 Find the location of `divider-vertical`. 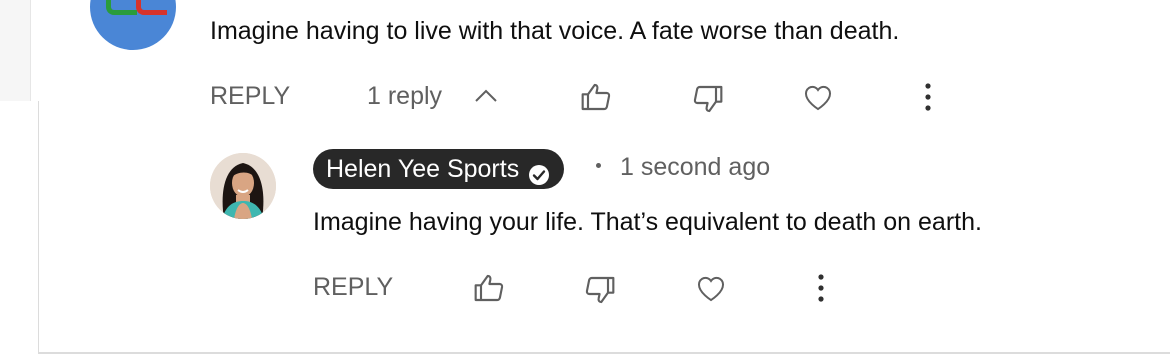

divider-vertical is located at coordinates (38, 227).